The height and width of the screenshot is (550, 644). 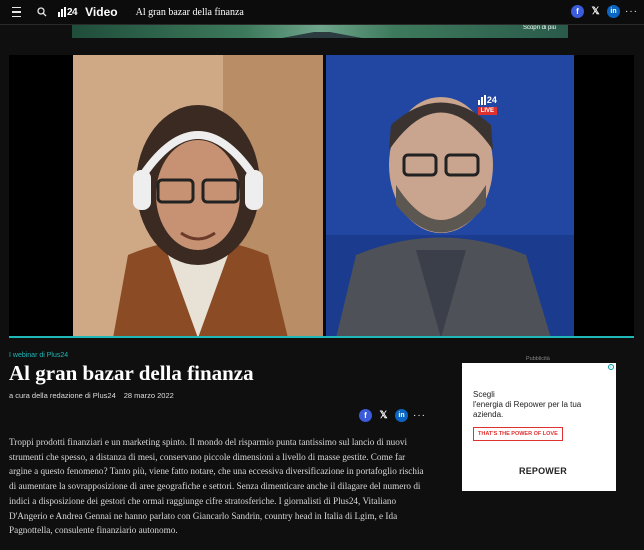 I want to click on article-share: f 𝕏 in ···, so click(x=392, y=415).